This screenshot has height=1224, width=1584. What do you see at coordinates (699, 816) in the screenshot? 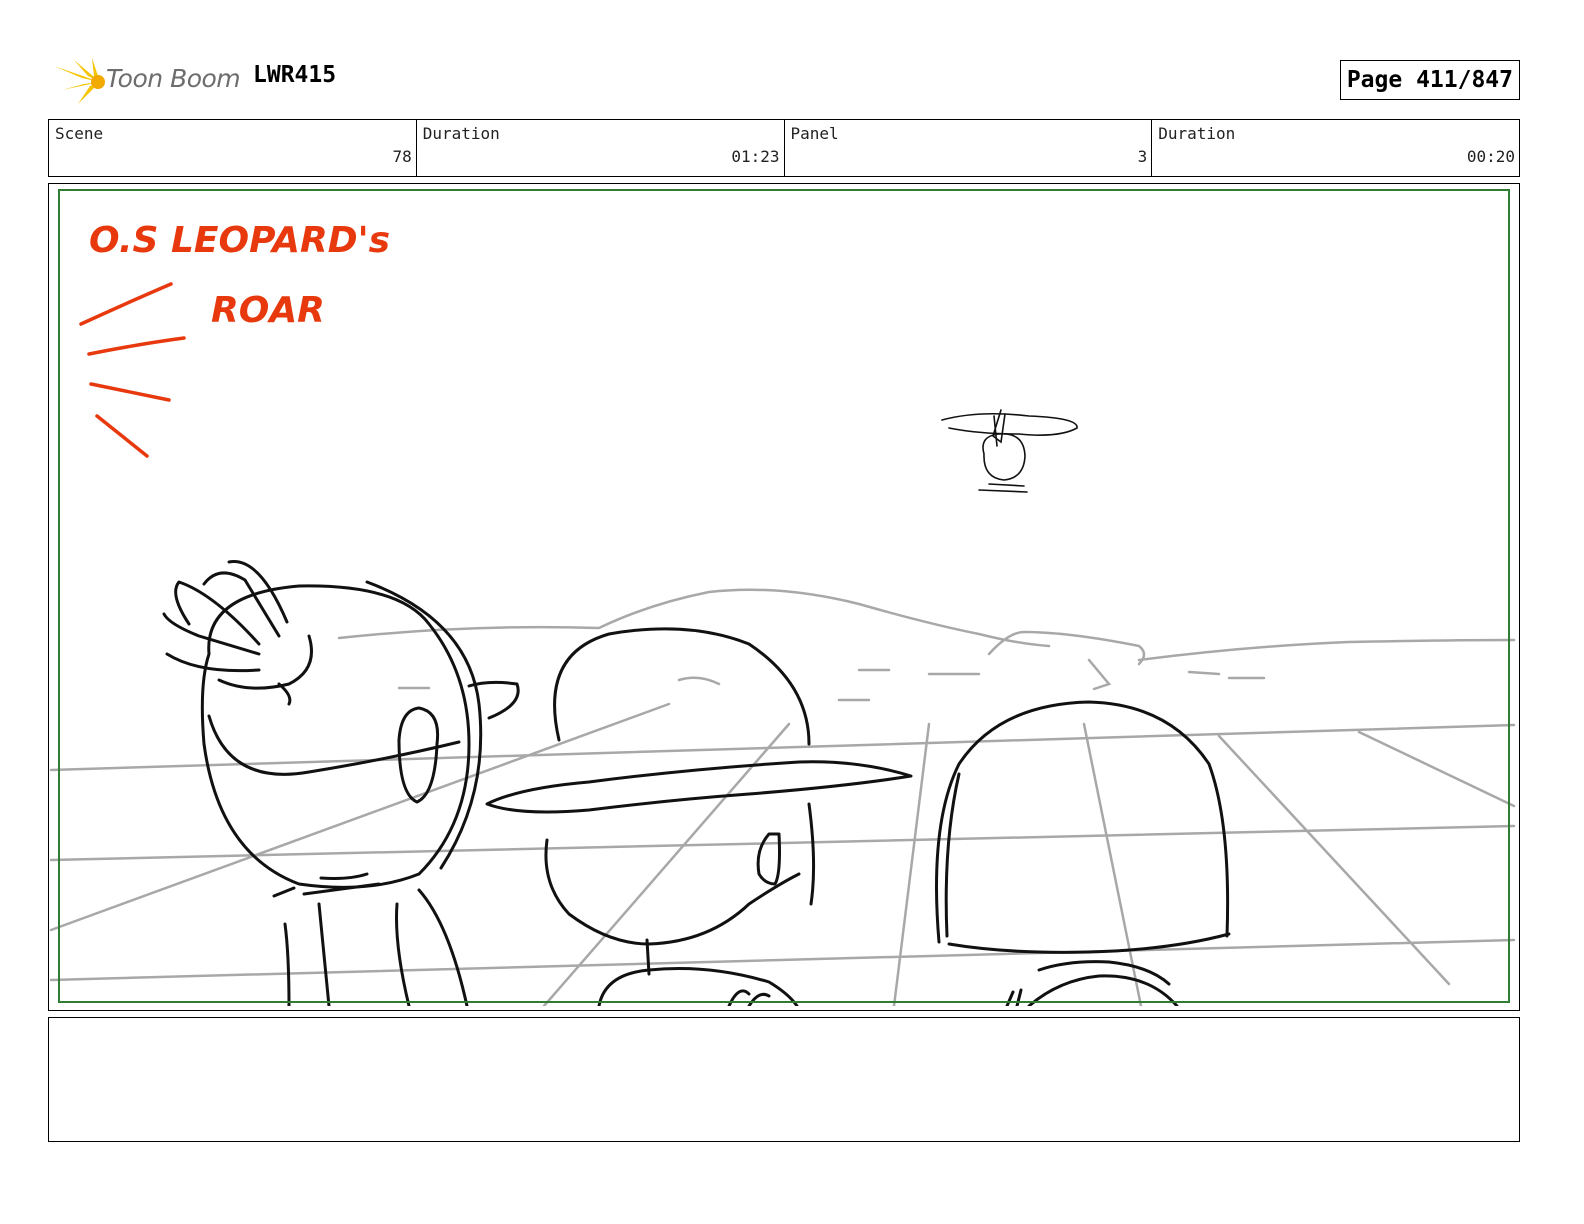
I see `character-middle` at bounding box center [699, 816].